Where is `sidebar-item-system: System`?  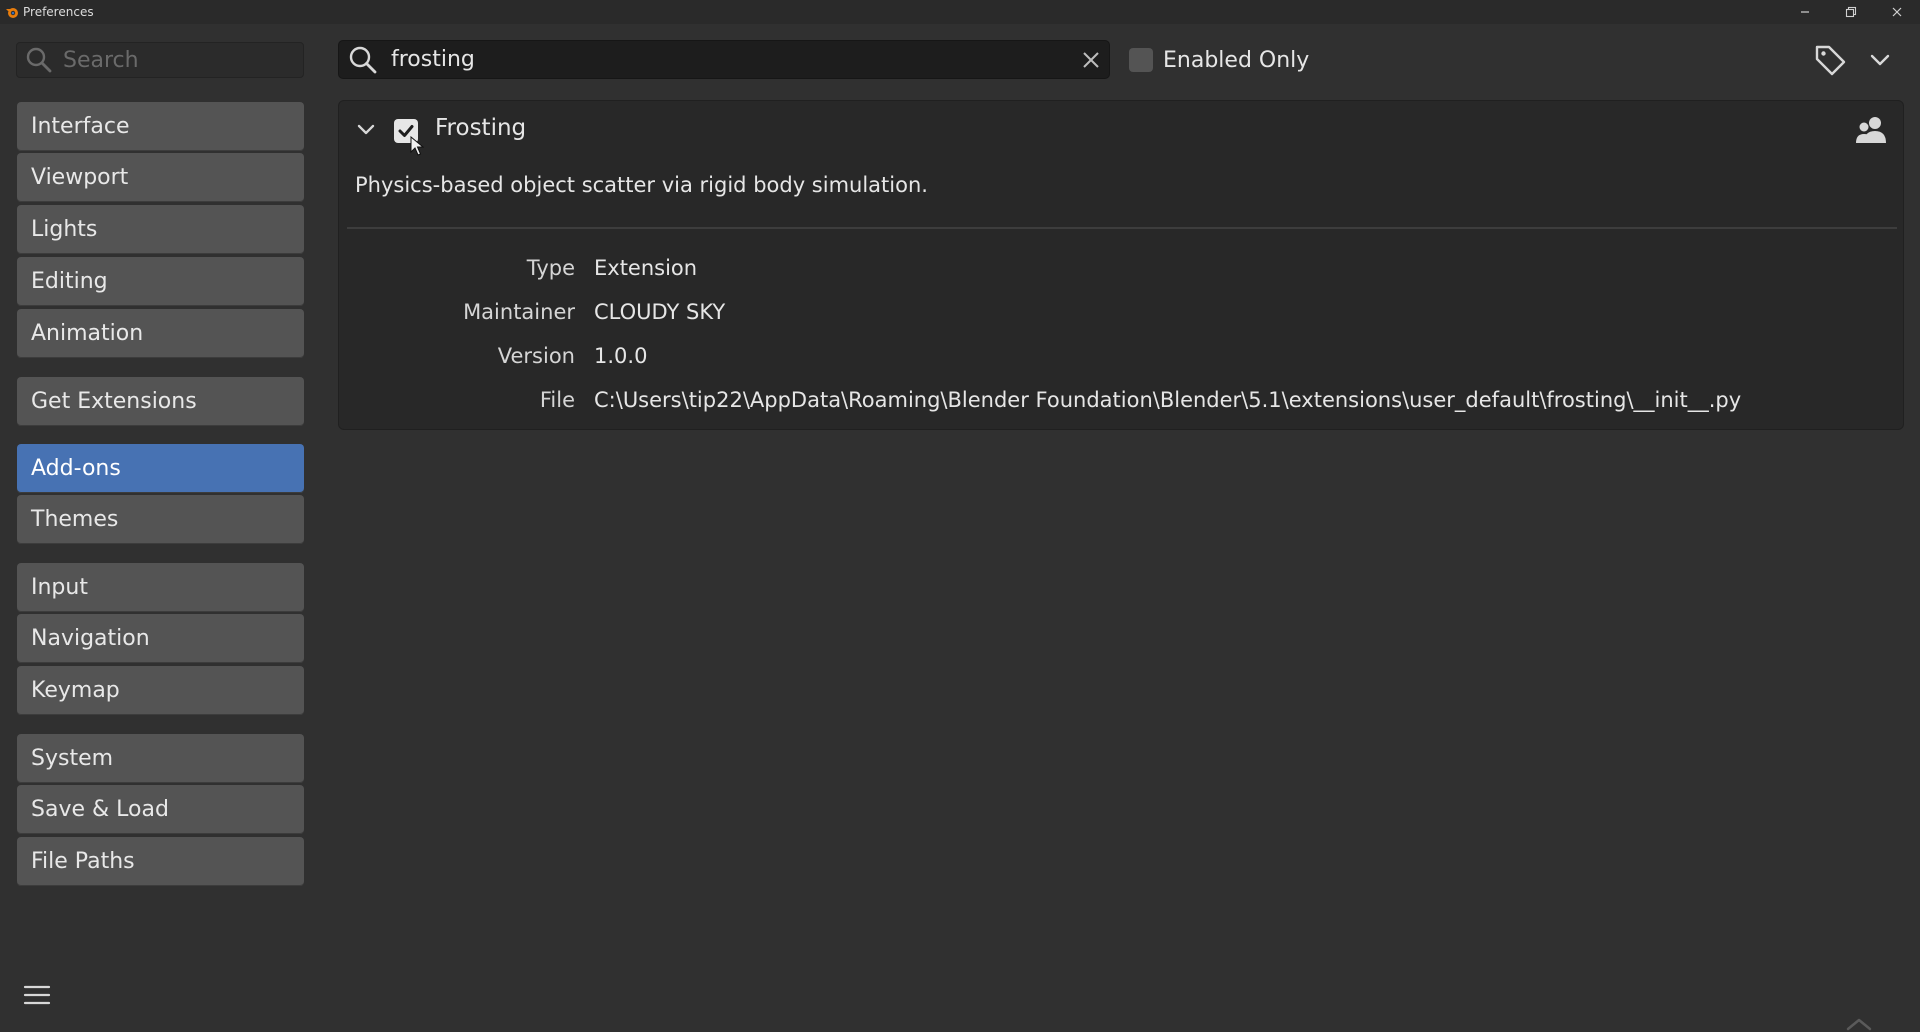 sidebar-item-system: System is located at coordinates (160, 758).